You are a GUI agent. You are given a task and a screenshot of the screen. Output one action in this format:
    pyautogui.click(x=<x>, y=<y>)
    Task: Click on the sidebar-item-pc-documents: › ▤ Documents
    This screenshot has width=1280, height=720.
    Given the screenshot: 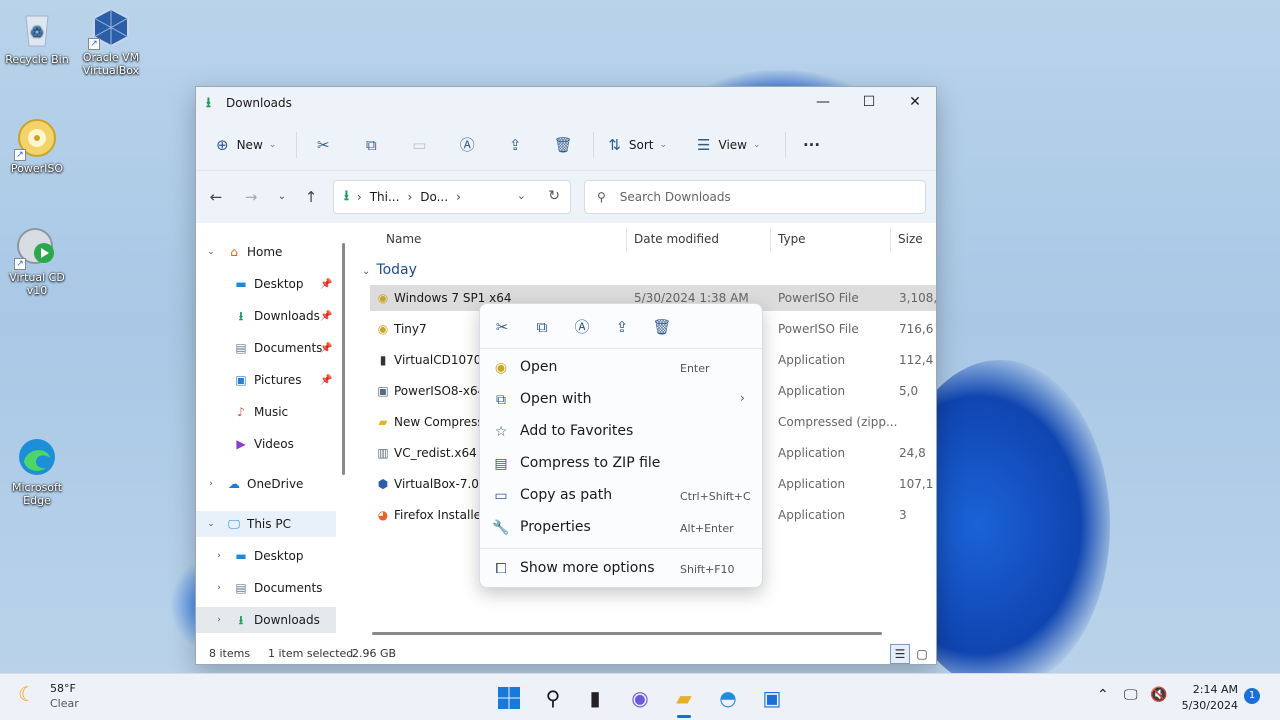 What is the action you would take?
    pyautogui.click(x=266, y=588)
    